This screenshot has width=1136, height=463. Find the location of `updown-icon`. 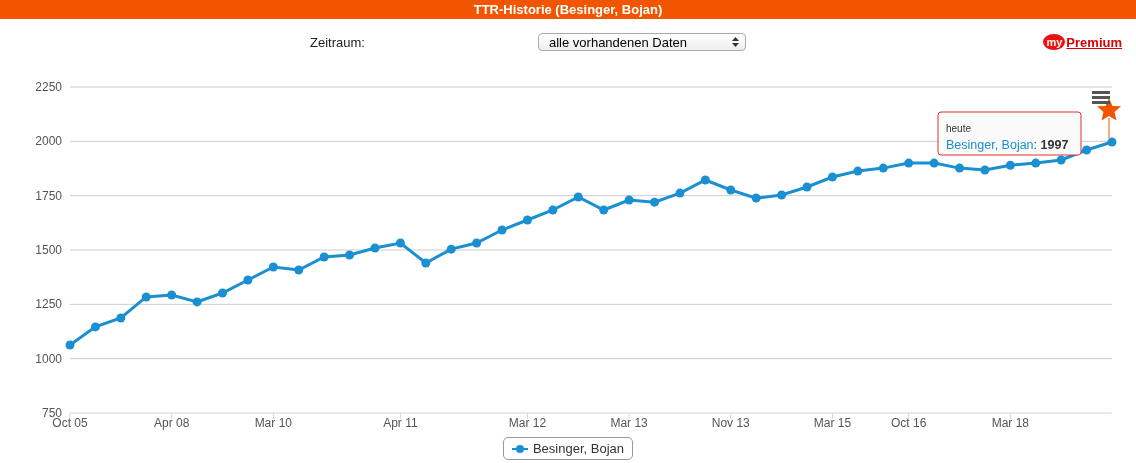

updown-icon is located at coordinates (735, 42).